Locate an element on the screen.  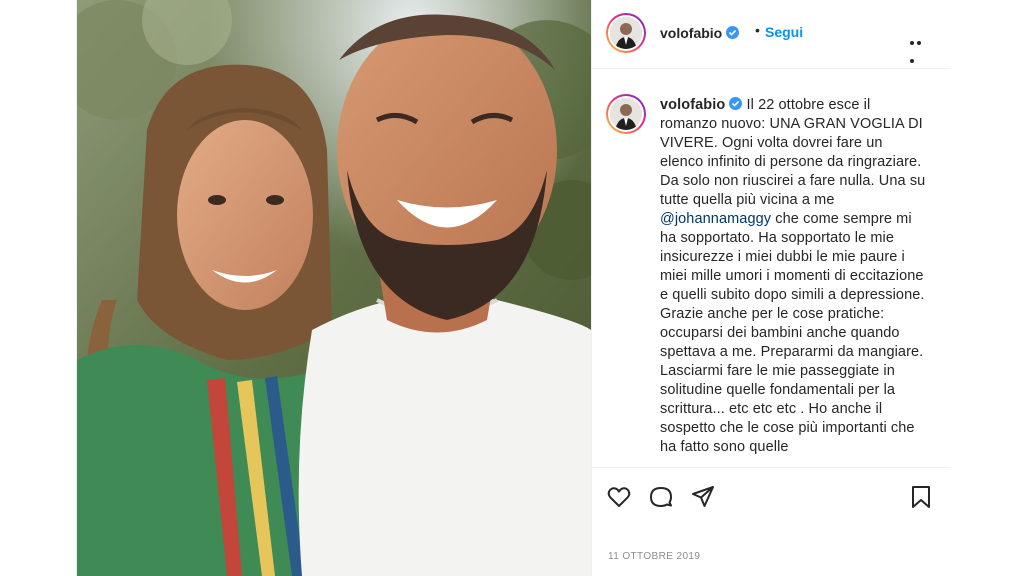
caption-avatar is located at coordinates (626, 114).